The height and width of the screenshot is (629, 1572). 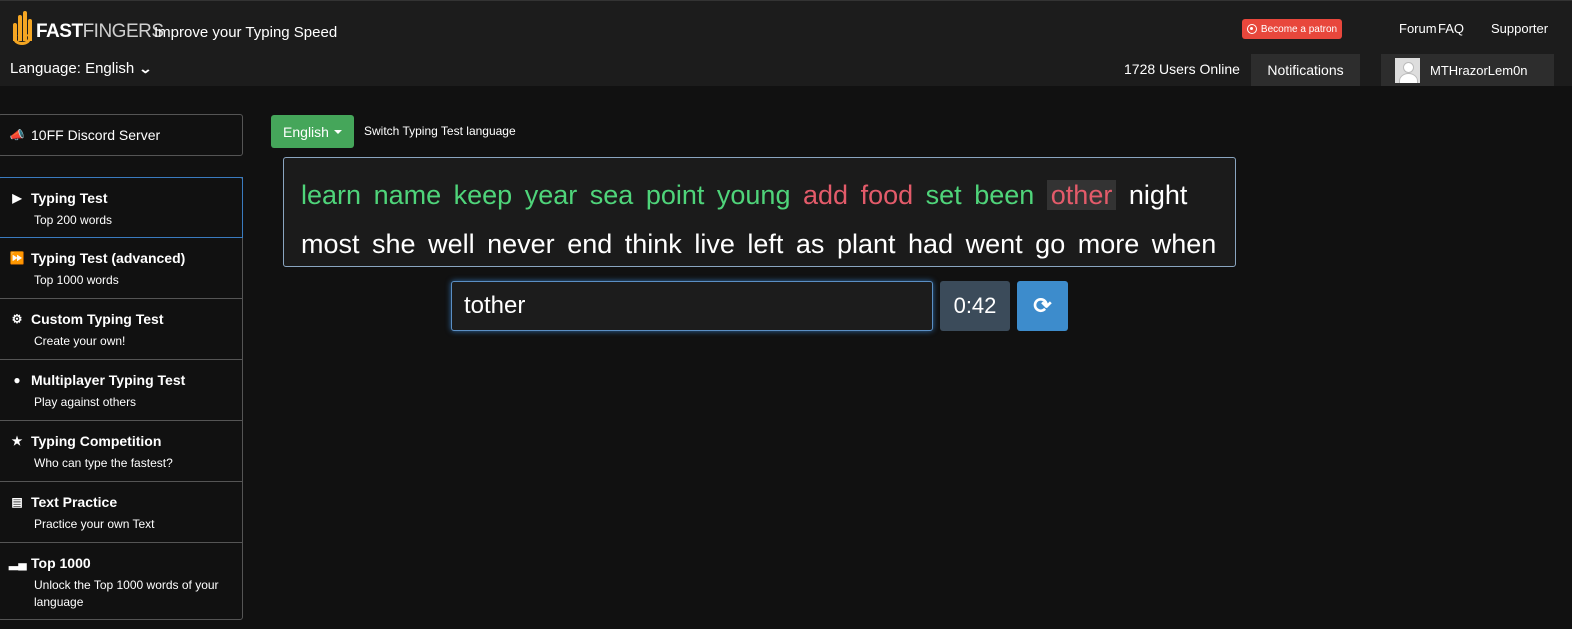 I want to click on word-current: other, so click(x=1081, y=195).